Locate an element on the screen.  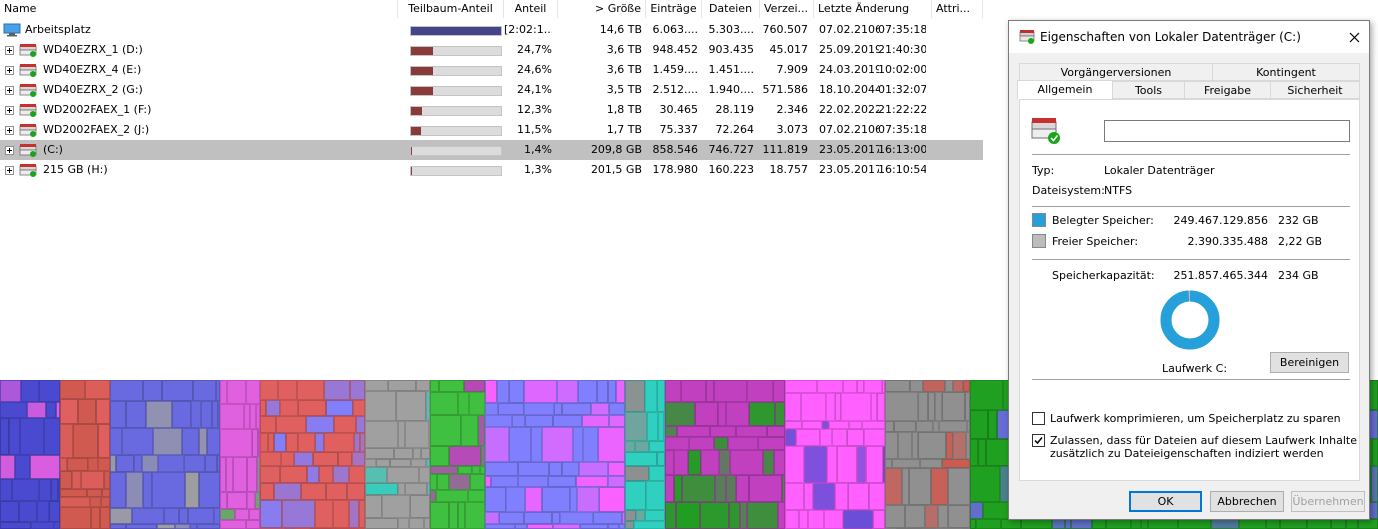
allow-indexing-checkbox is located at coordinates (1038, 440).